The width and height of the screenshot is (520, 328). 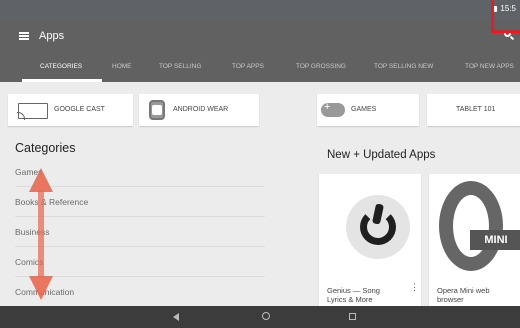 What do you see at coordinates (248, 67) in the screenshot?
I see `tab-top-apps: TOP APPS` at bounding box center [248, 67].